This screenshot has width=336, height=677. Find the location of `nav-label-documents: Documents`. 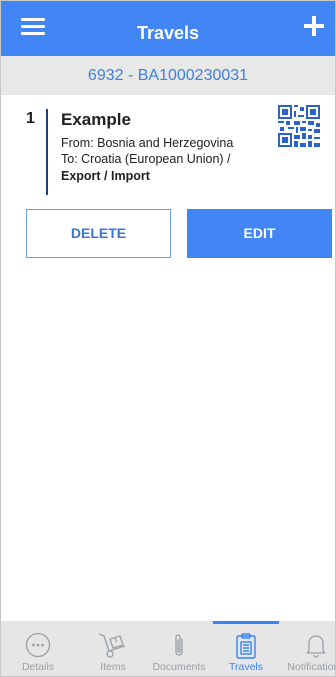

nav-label-documents: Documents is located at coordinates (179, 667).